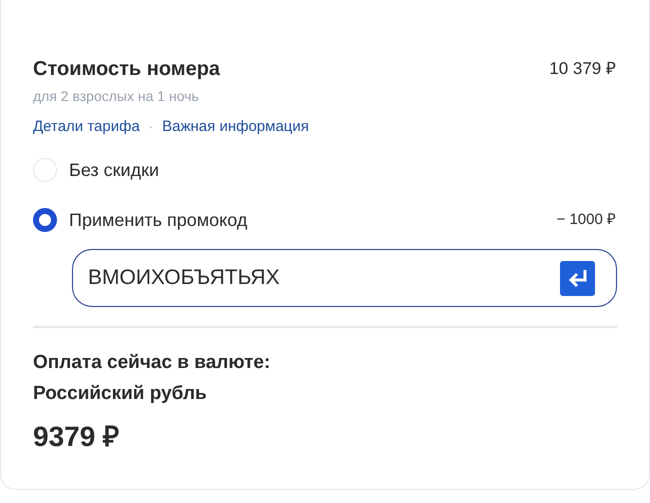 The width and height of the screenshot is (650, 503). Describe the element at coordinates (114, 170) in the screenshot. I see `option-label: Без скидки` at that location.